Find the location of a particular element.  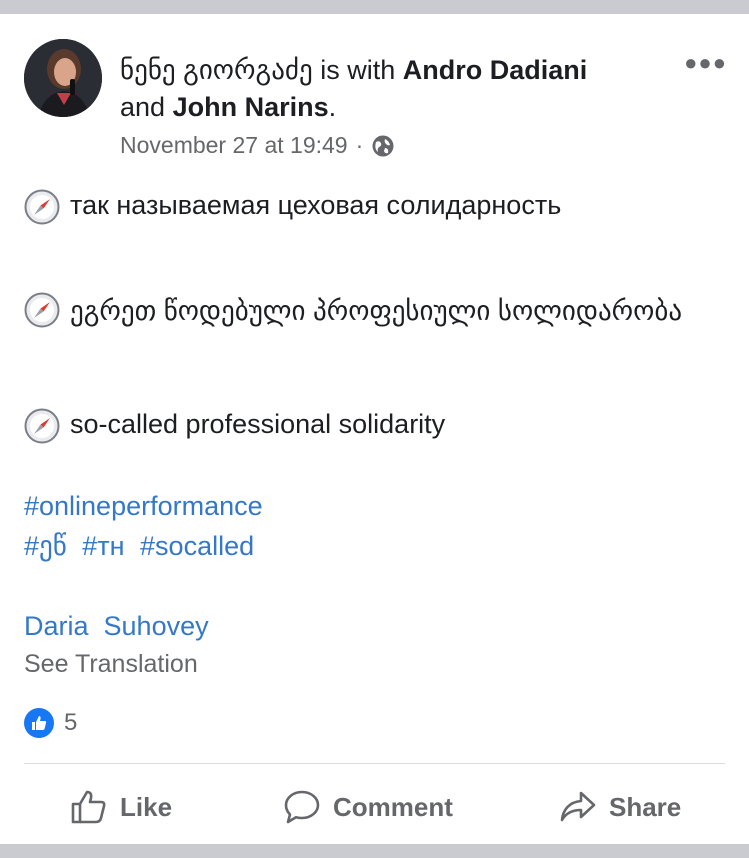

post-line-2: ეგრეთ წოდებული პროფესიული სოლიდარობა is located at coordinates (367, 311).